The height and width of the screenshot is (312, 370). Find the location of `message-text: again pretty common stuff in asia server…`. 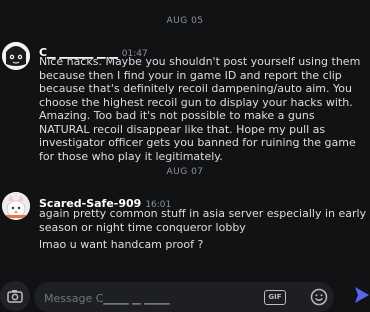

message-text: again pretty common stuff in asia server… is located at coordinates (203, 220).